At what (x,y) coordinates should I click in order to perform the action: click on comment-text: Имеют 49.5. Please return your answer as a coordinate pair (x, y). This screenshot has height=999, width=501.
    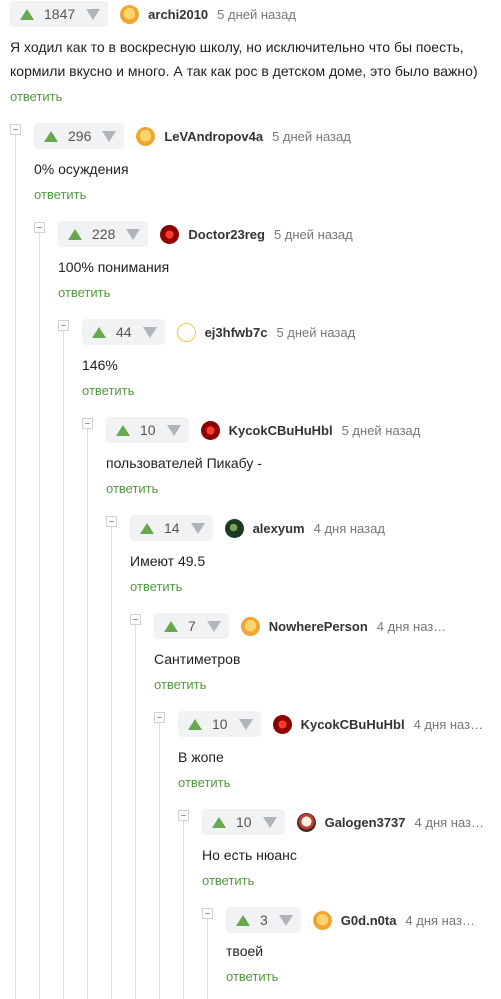
    Looking at the image, I should click on (168, 561).